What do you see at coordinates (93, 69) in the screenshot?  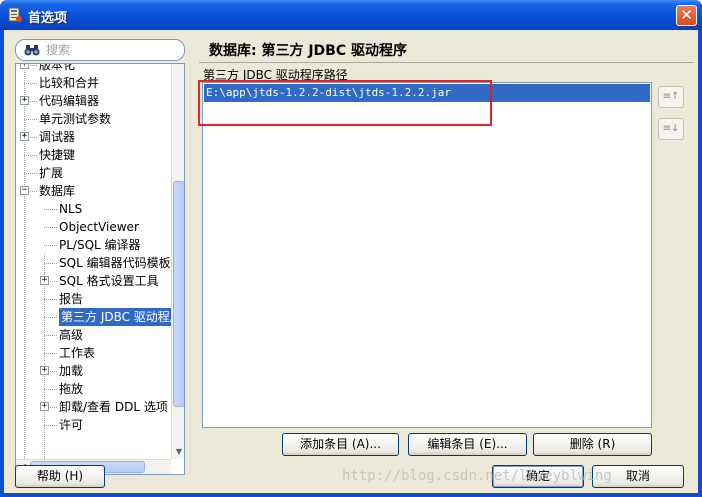 I see `tree-item: + 版本化` at bounding box center [93, 69].